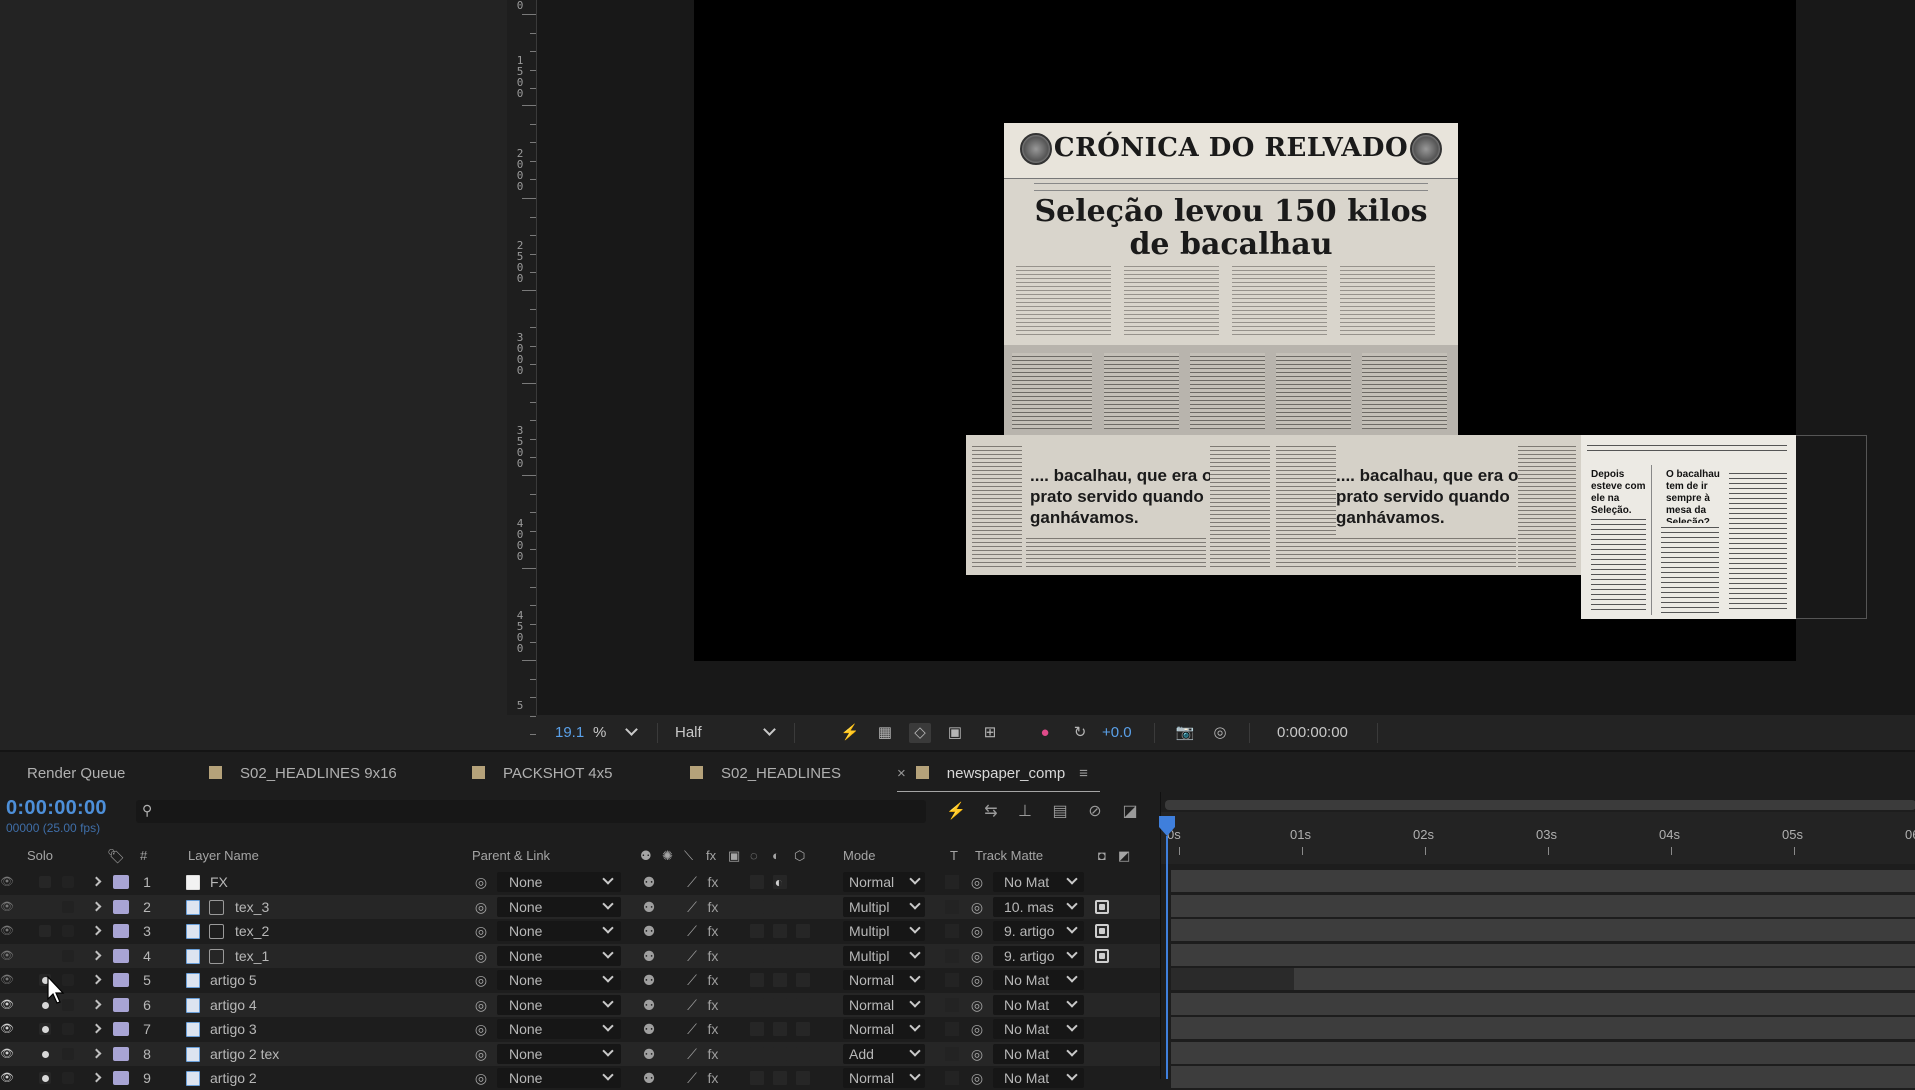 The image size is (1915, 1090). Describe the element at coordinates (884, 955) in the screenshot. I see `blend-mode-dropdown: Multipl` at that location.